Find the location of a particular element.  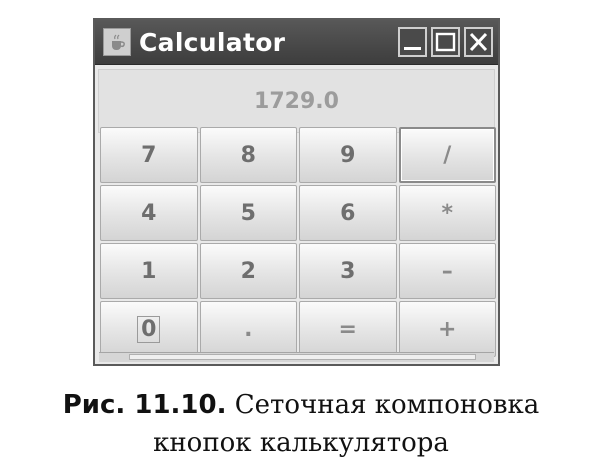

close-icon is located at coordinates (478, 42).